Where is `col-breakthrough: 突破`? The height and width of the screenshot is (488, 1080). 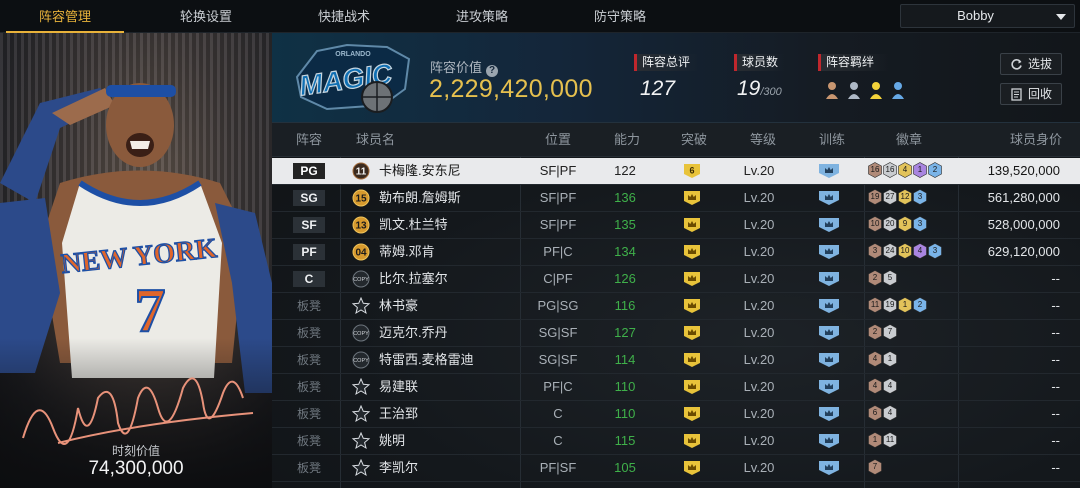
col-breakthrough: 突破 is located at coordinates (694, 140).